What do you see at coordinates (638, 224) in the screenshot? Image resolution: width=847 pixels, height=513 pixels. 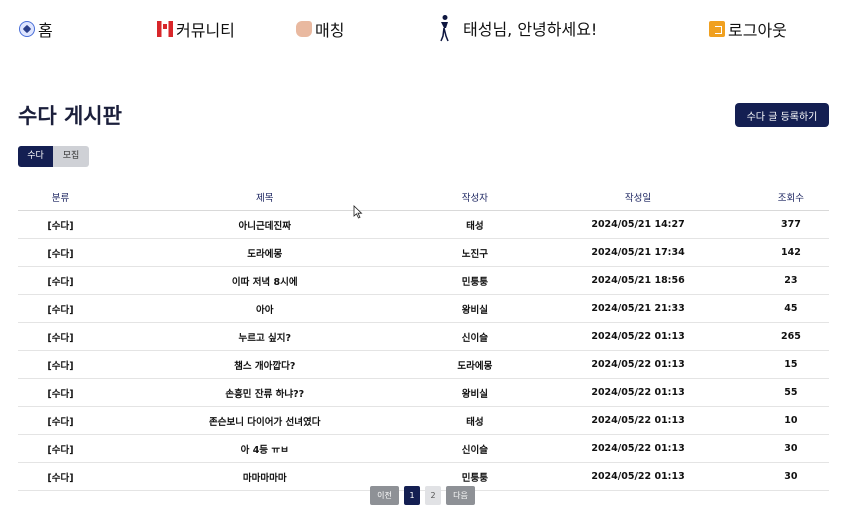 I see `post-date: 2024/05/21 14:27` at bounding box center [638, 224].